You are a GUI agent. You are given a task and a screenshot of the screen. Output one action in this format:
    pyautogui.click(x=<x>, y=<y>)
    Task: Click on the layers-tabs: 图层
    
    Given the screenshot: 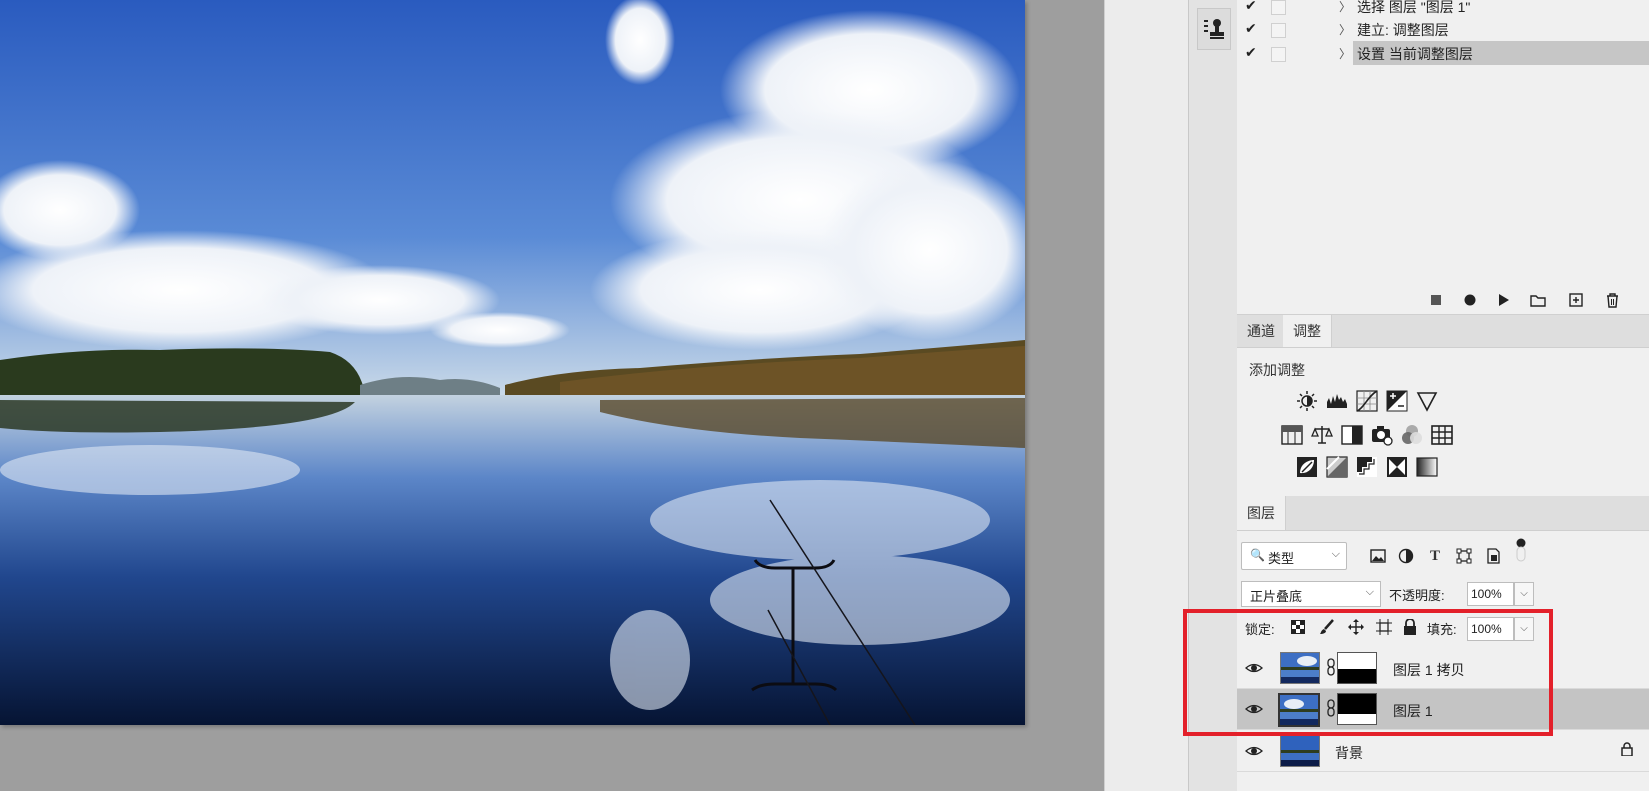 What is the action you would take?
    pyautogui.click(x=1443, y=513)
    